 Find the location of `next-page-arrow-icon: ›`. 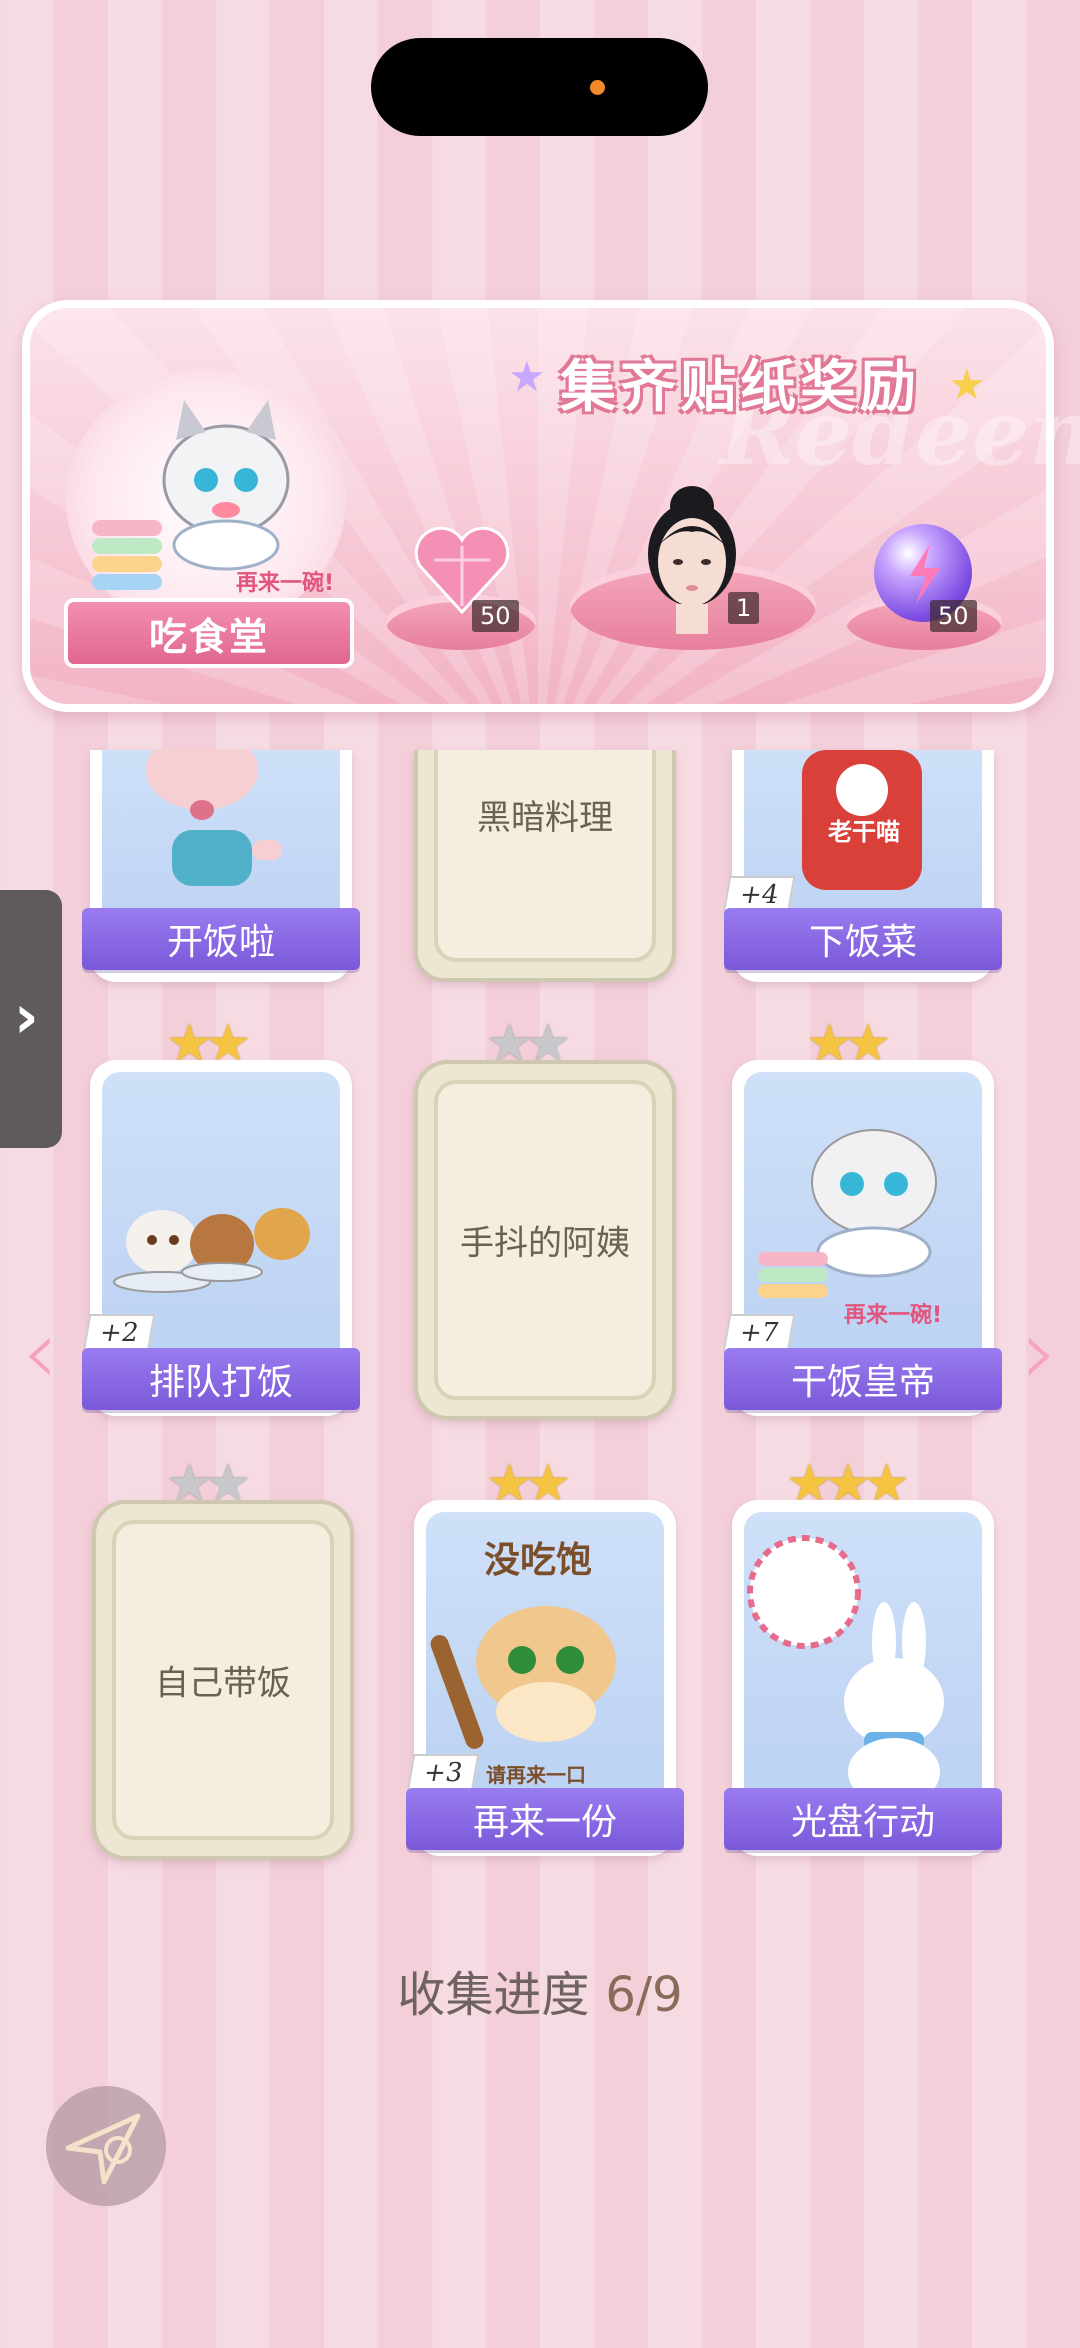

next-page-arrow-icon: › is located at coordinates (1040, 1352).